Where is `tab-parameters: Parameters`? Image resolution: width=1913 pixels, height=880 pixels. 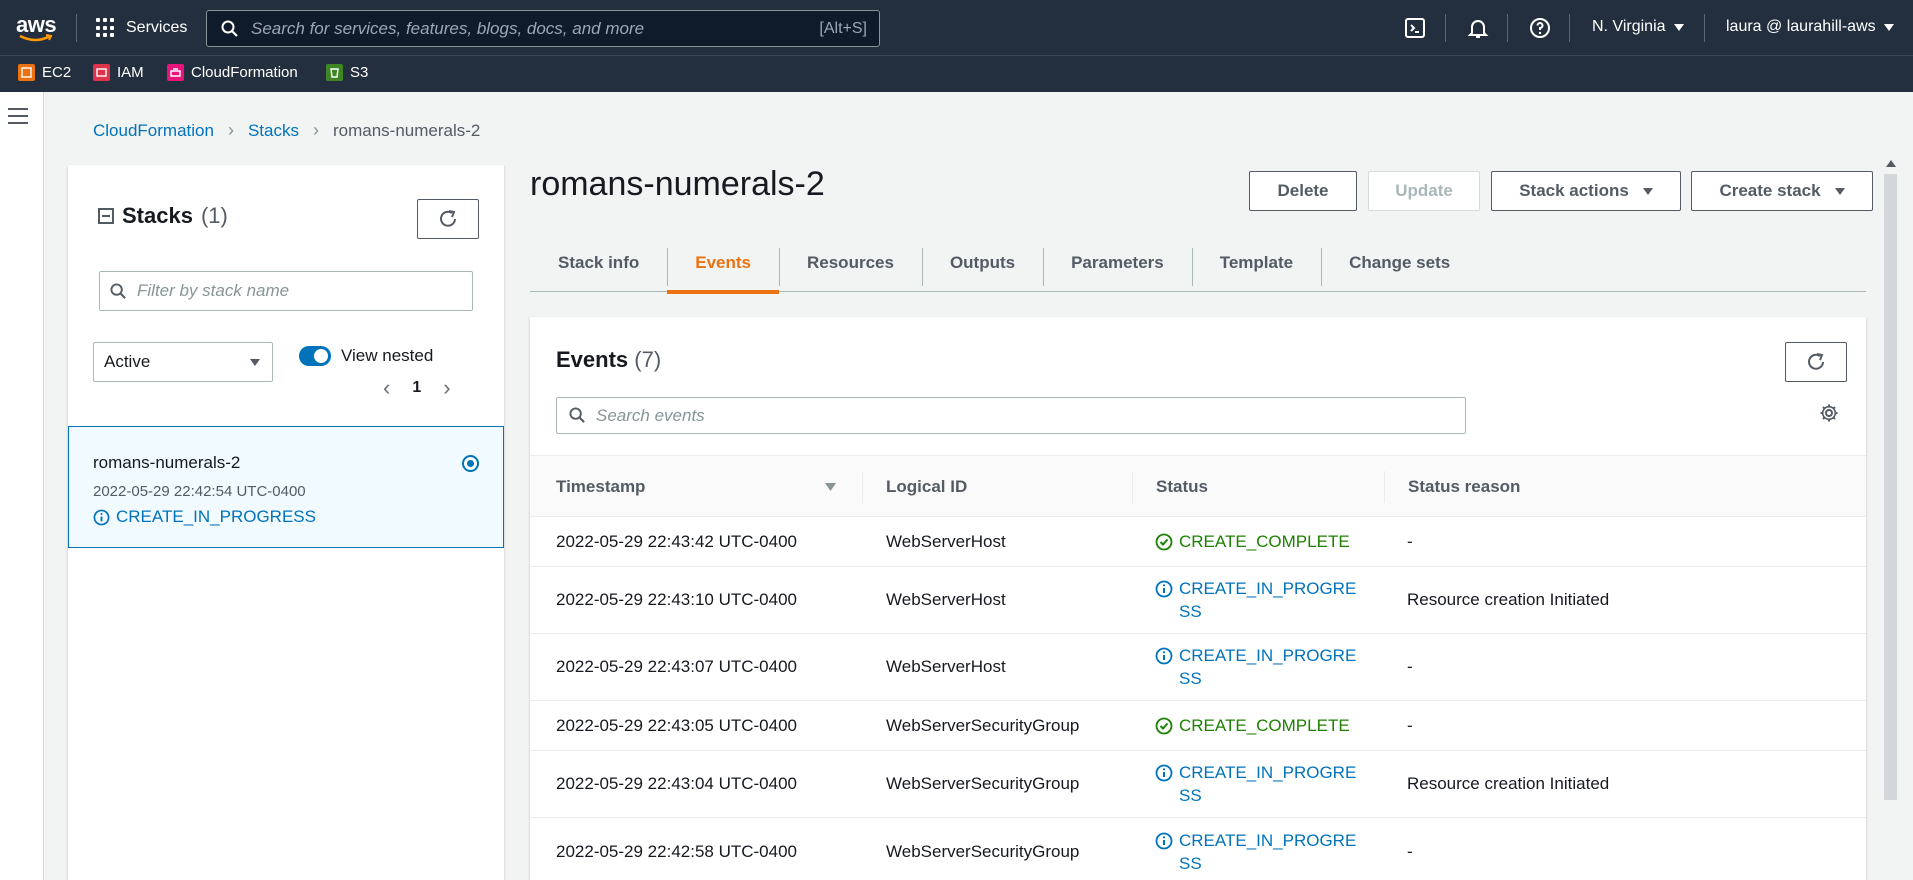 tab-parameters: Parameters is located at coordinates (1117, 263).